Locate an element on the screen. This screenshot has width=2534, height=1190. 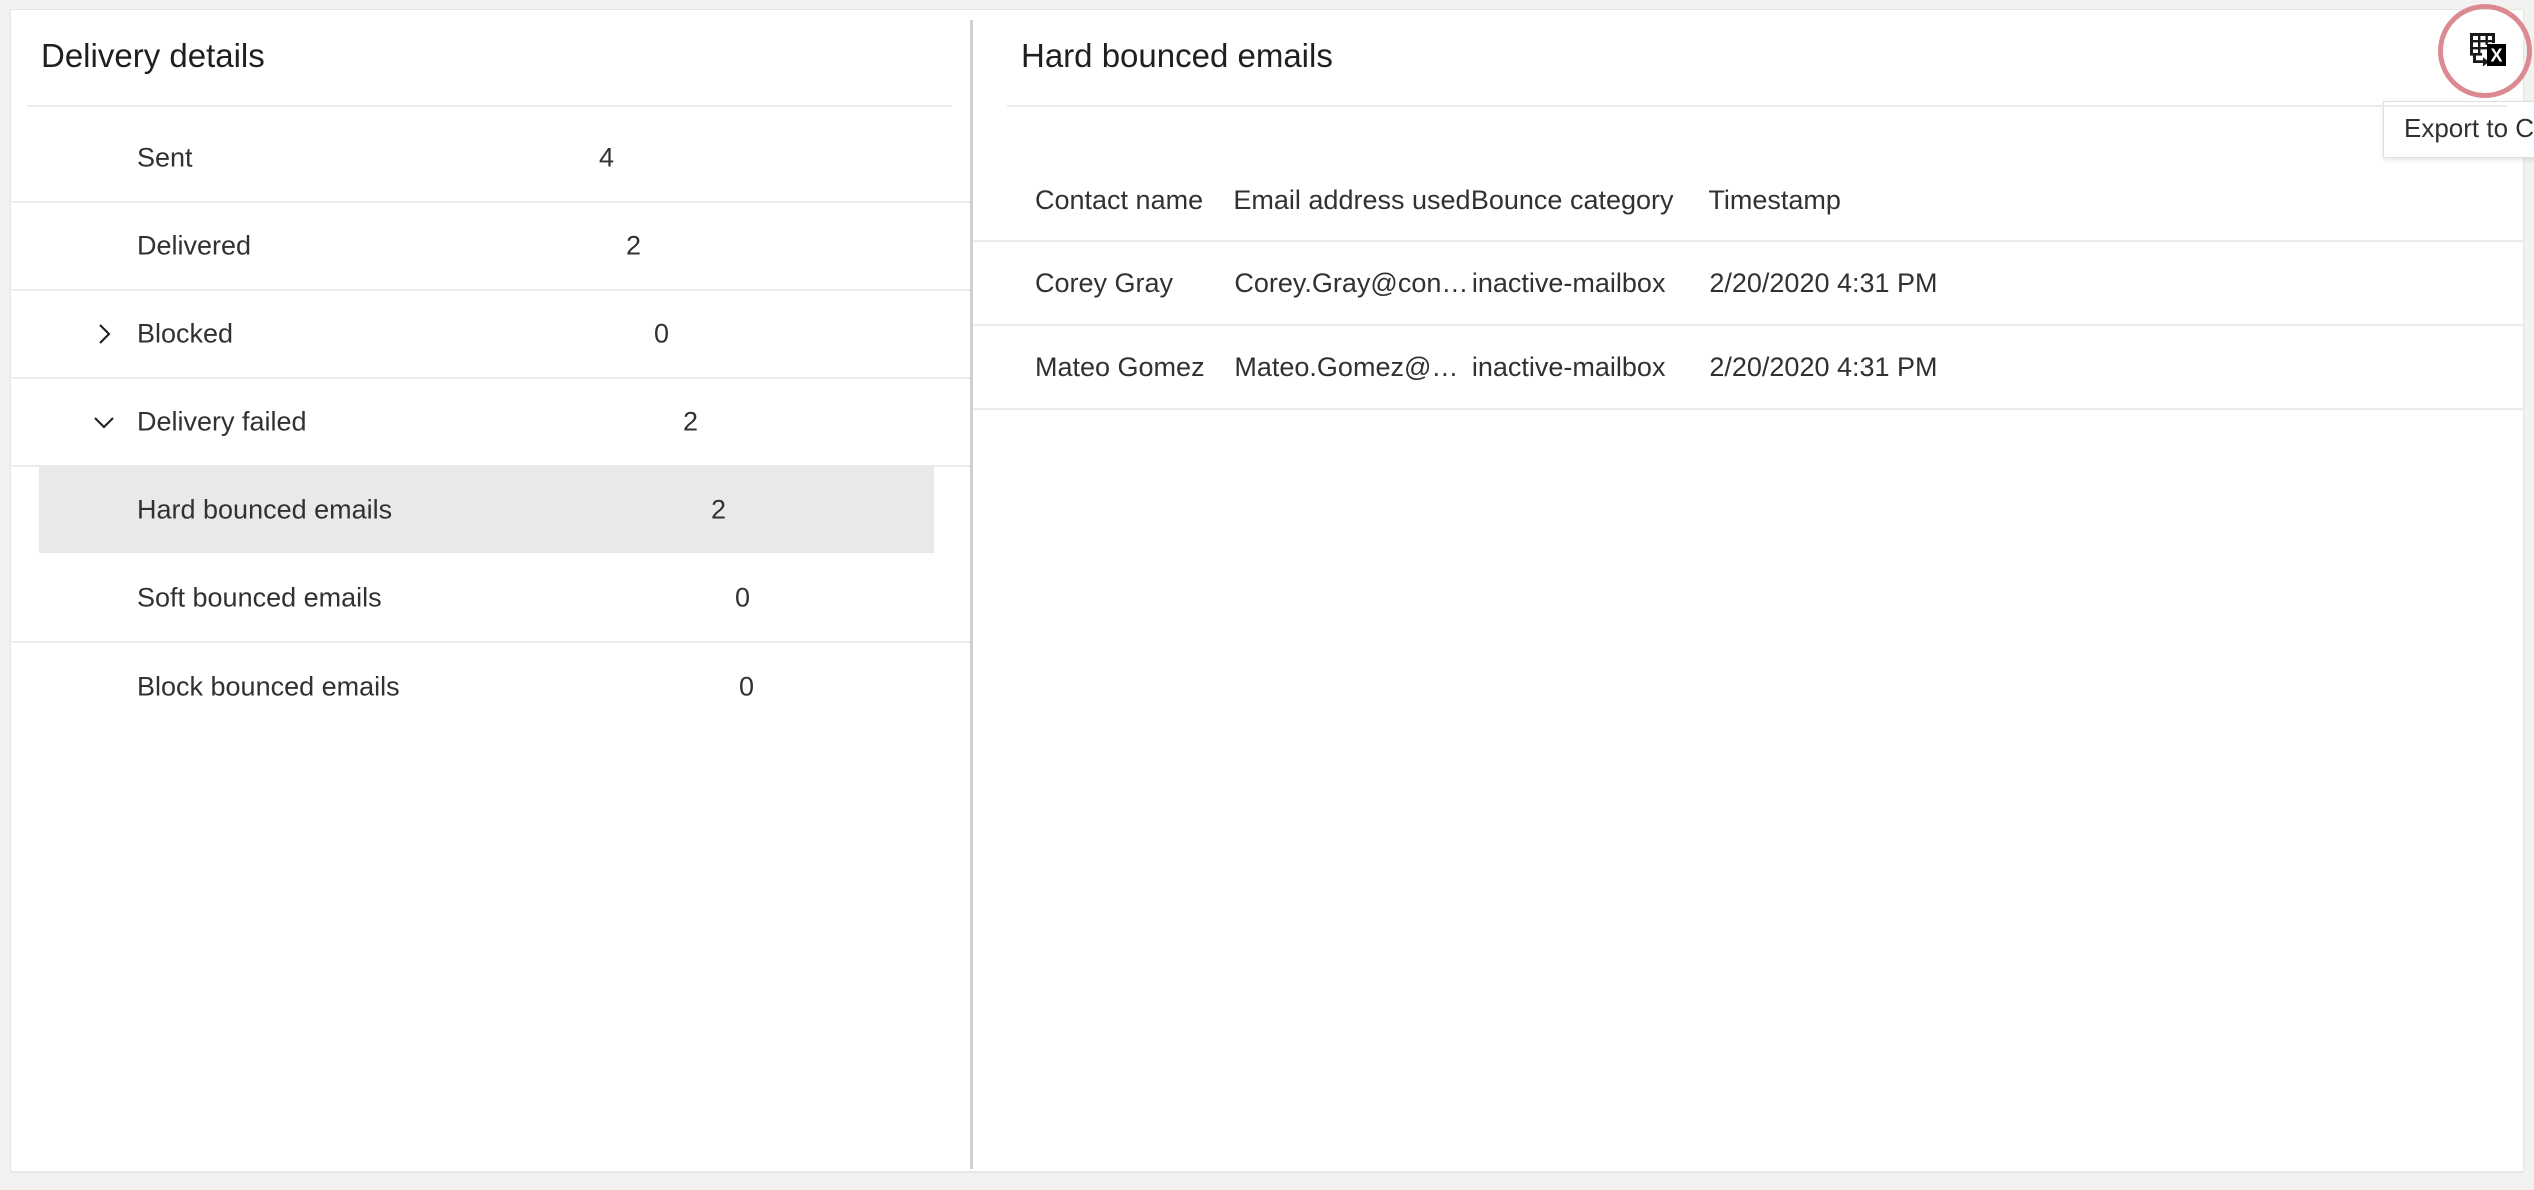
delivery-detail-row: Blocked 0 is located at coordinates (490, 335).